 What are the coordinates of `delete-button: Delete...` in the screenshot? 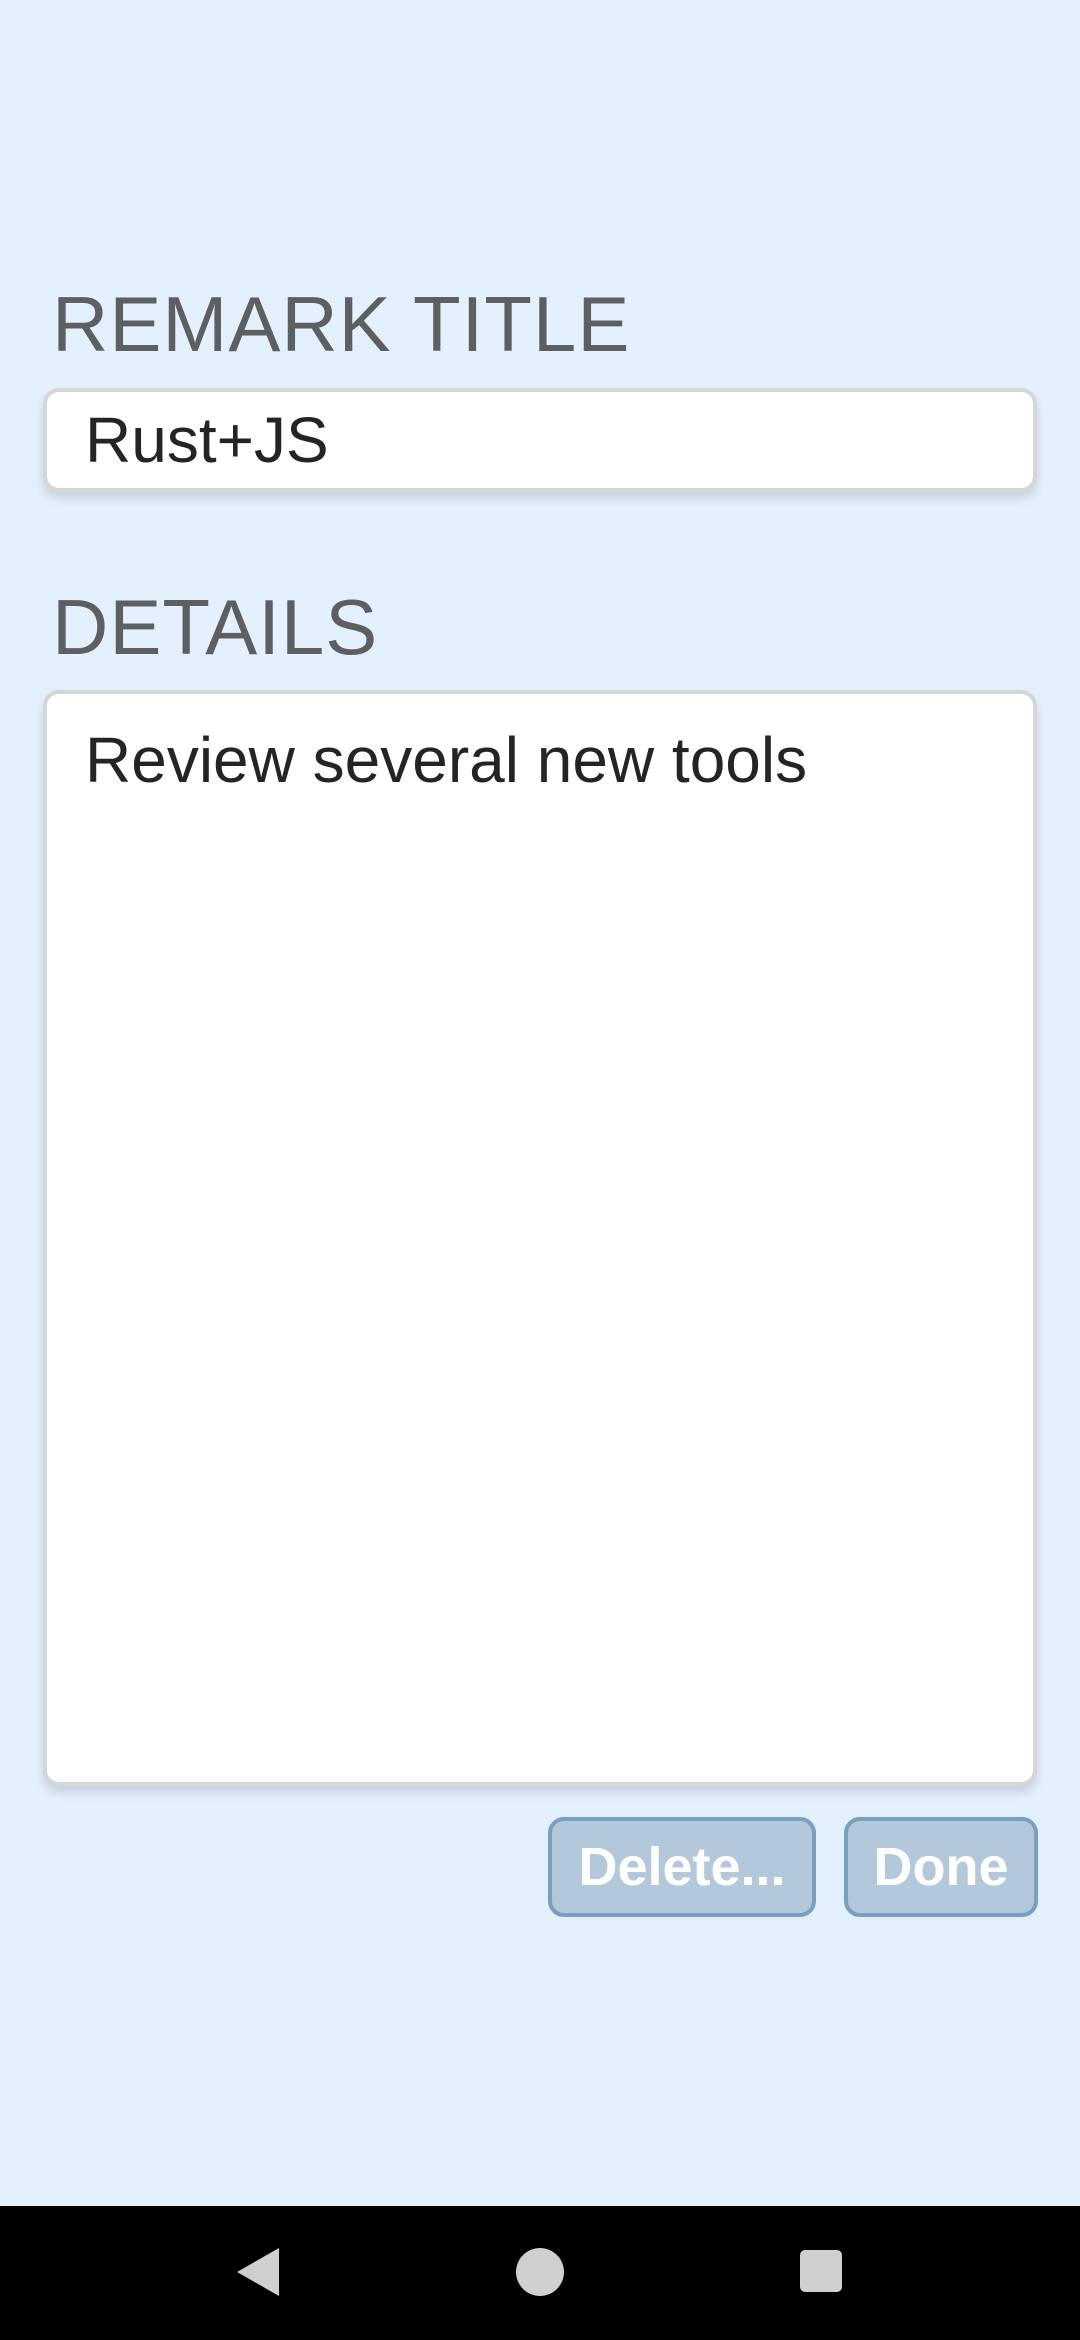 It's located at (682, 1867).